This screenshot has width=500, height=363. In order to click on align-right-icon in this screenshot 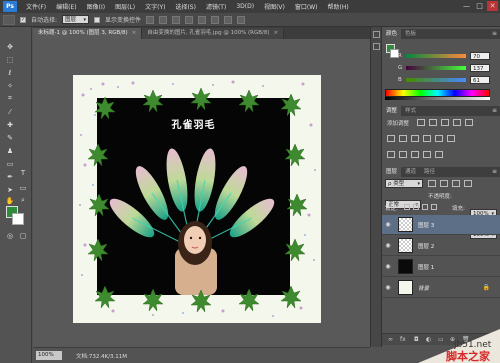, I will do `click(215, 19)`.